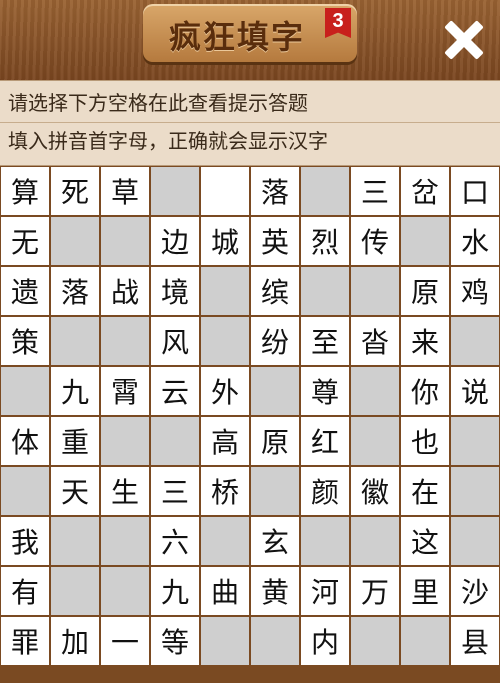 The height and width of the screenshot is (683, 500). Describe the element at coordinates (125, 641) in the screenshot. I see `grid-cell: 一` at that location.